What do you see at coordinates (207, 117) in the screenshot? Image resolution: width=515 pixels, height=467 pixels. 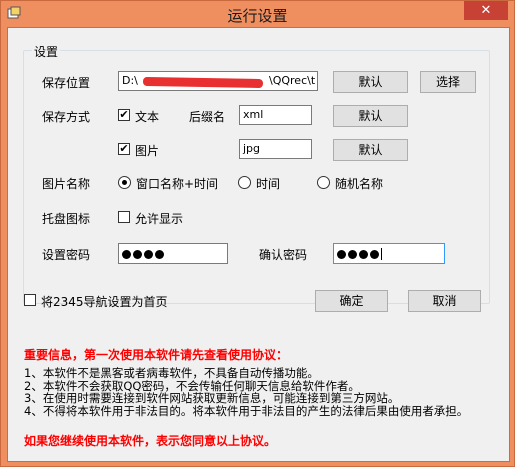 I see `extension-label: 后缀名` at bounding box center [207, 117].